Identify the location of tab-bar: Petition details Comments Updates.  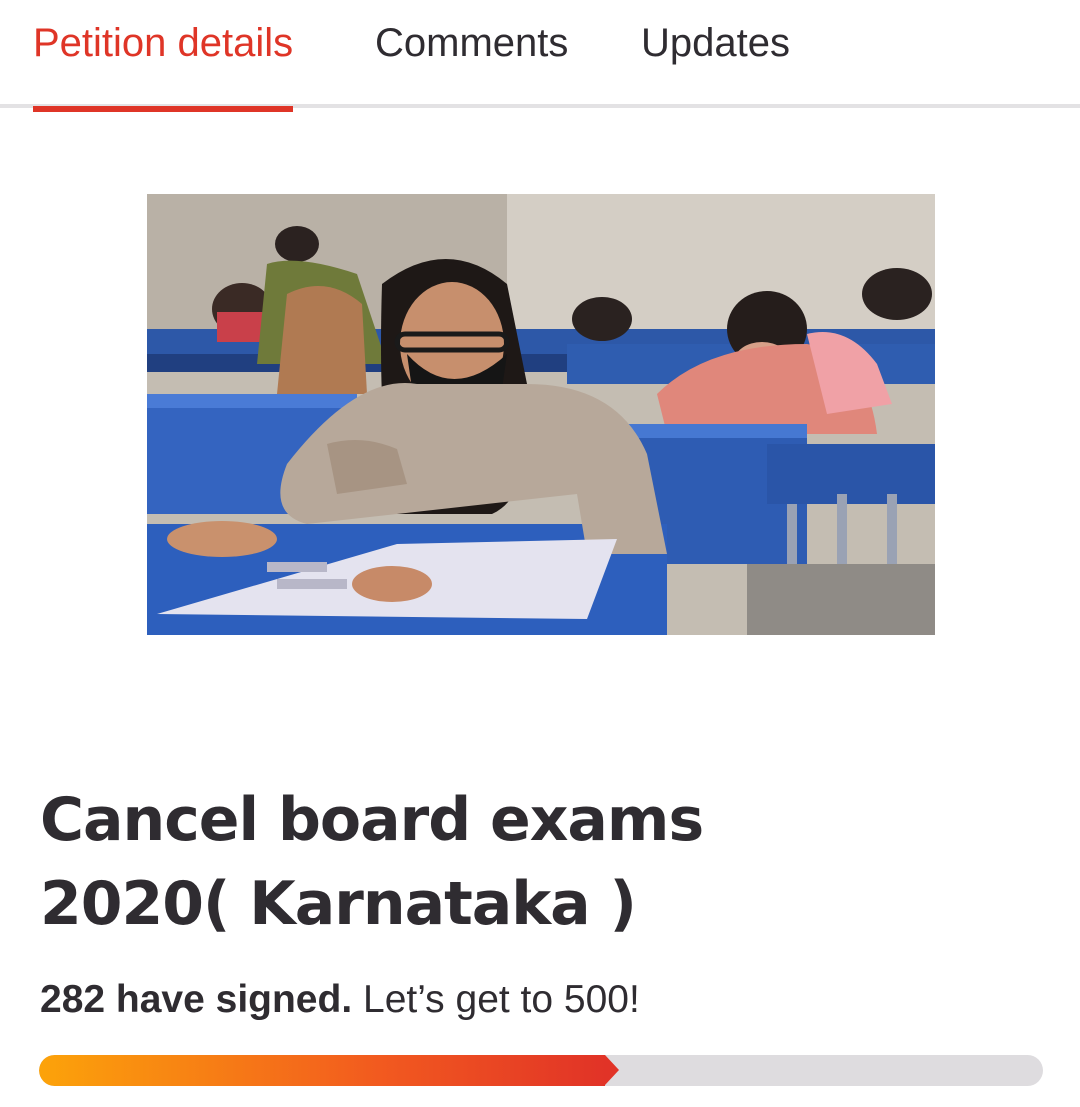
(540, 56).